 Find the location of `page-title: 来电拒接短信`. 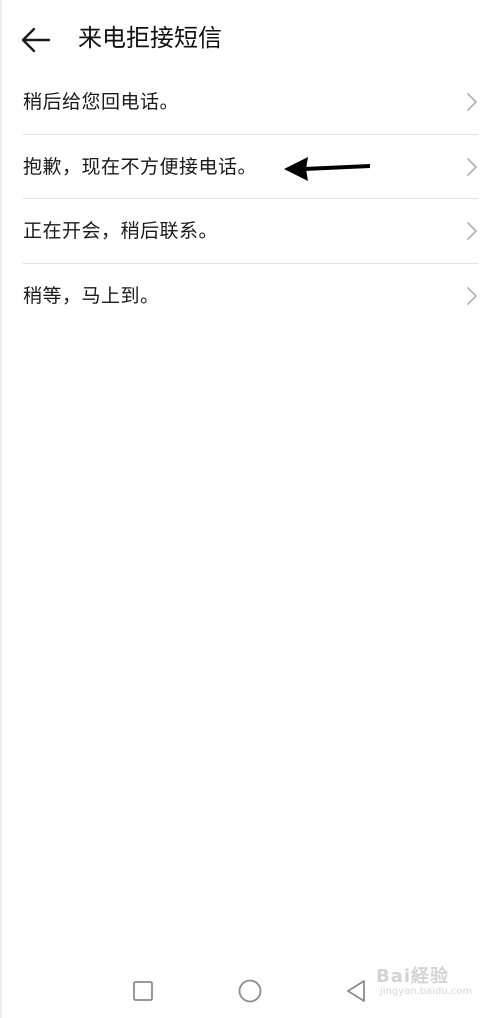

page-title: 来电拒接短信 is located at coordinates (150, 38).